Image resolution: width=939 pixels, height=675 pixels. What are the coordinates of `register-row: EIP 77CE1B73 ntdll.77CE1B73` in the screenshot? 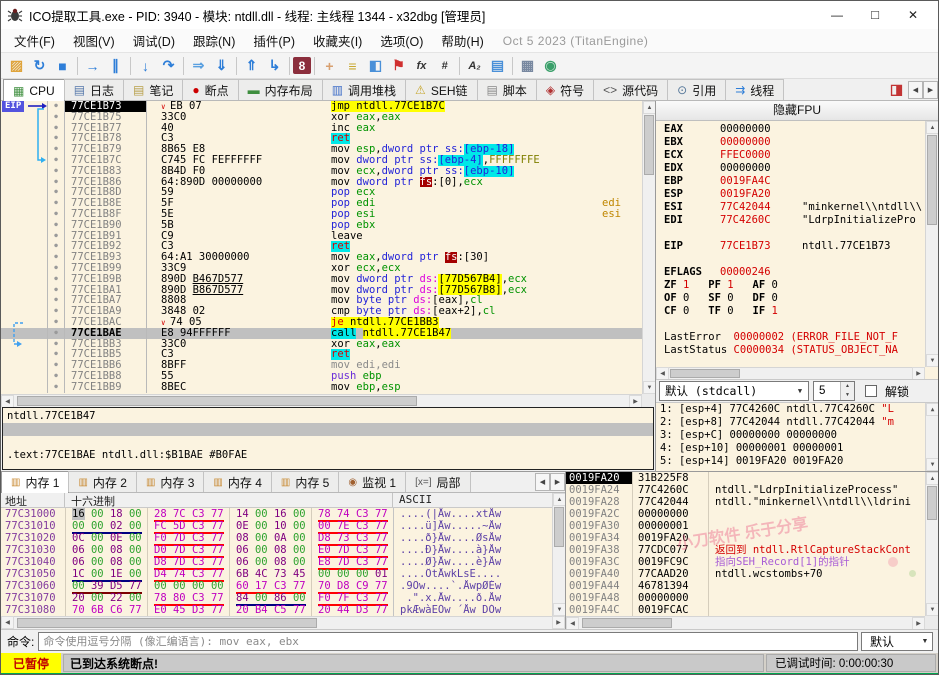 It's located at (790, 246).